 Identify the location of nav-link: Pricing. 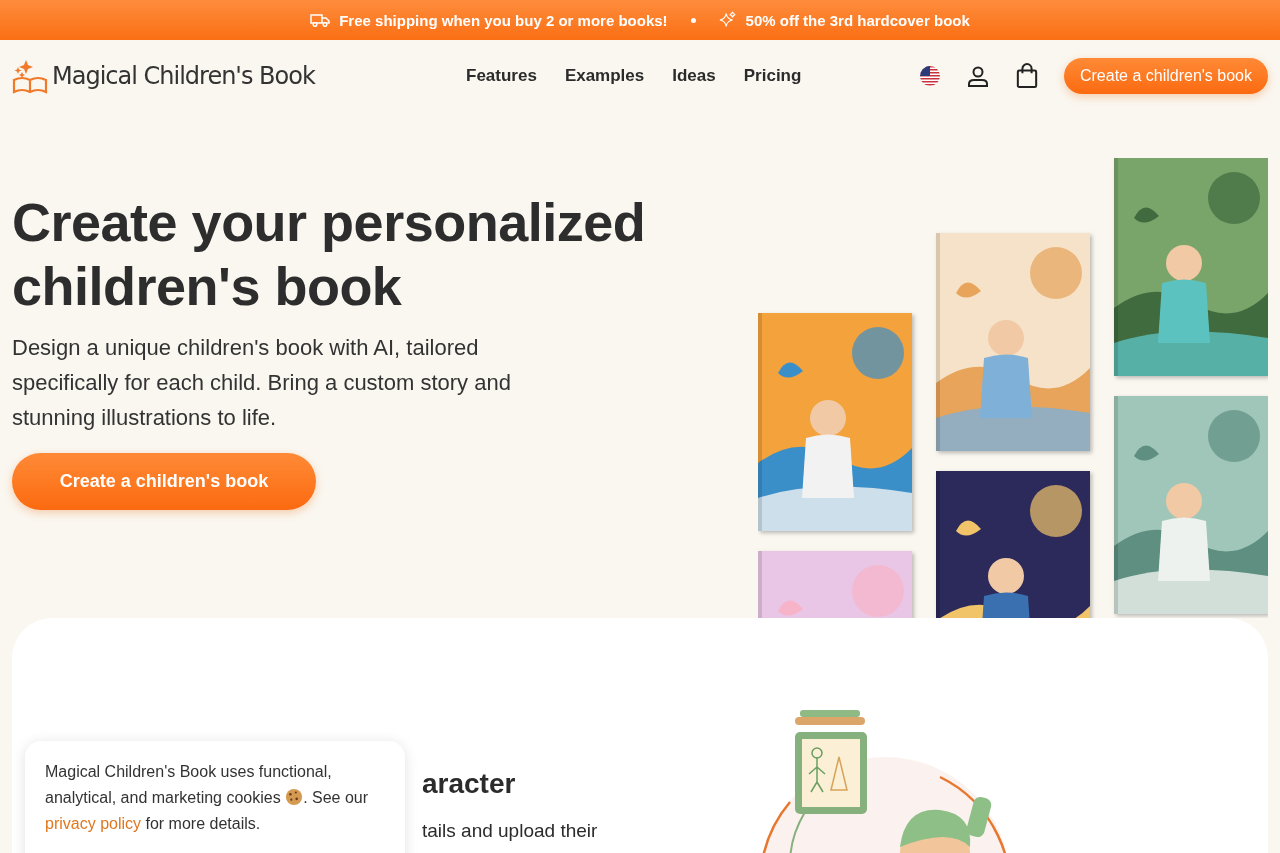
(772, 76).